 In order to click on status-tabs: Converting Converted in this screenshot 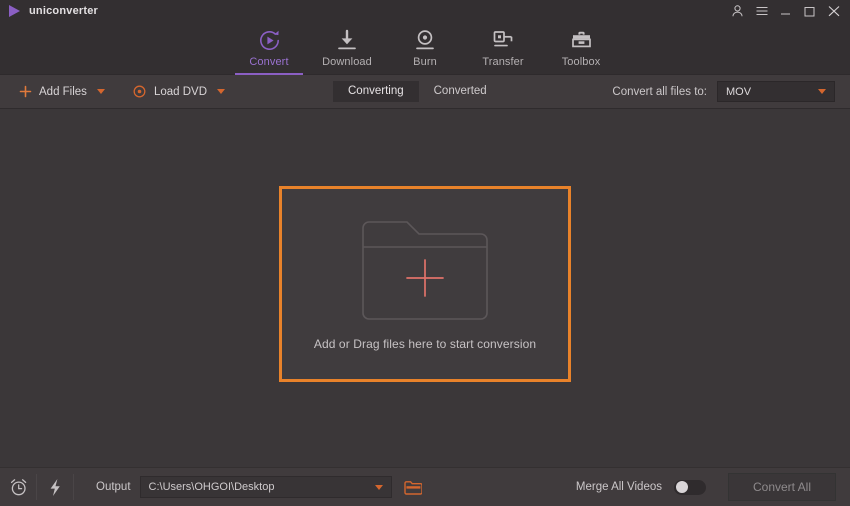, I will do `click(417, 91)`.